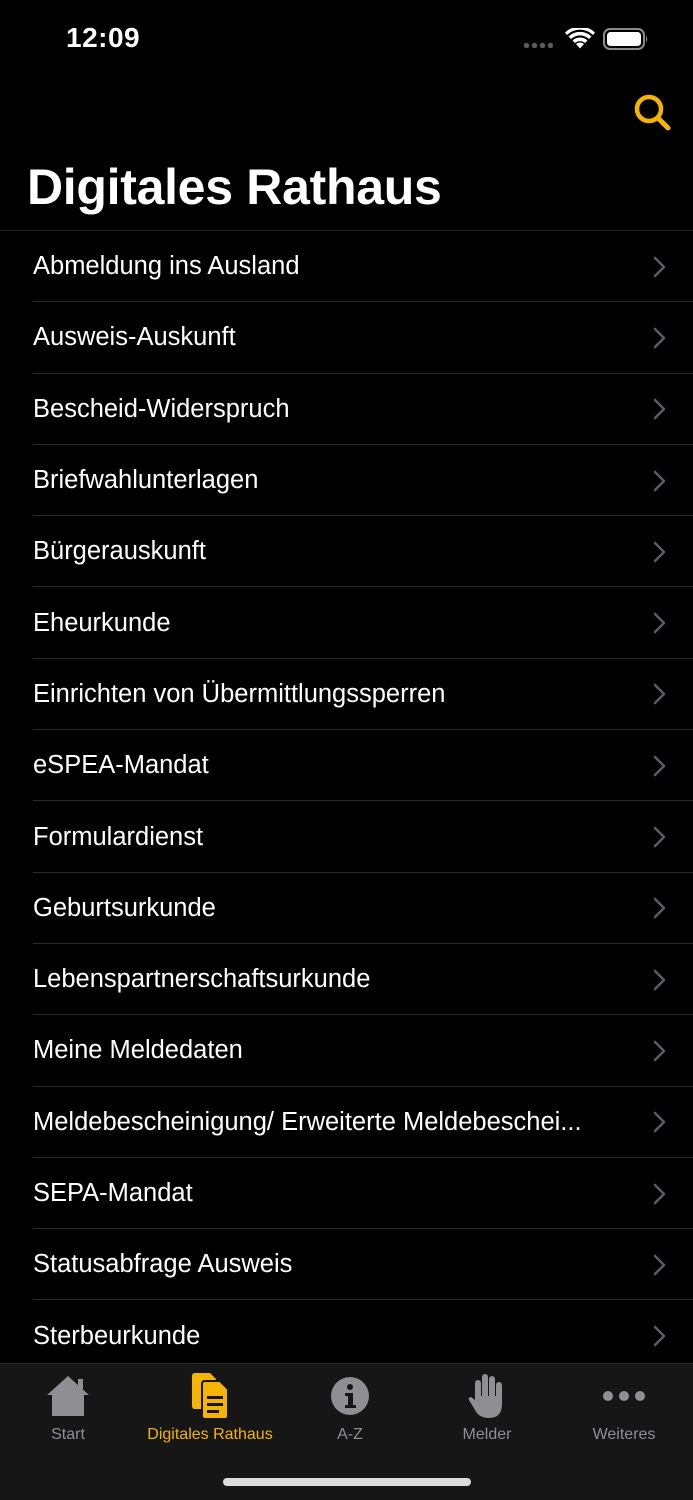 The width and height of the screenshot is (693, 1500). What do you see at coordinates (350, 1396) in the screenshot?
I see `info-icon` at bounding box center [350, 1396].